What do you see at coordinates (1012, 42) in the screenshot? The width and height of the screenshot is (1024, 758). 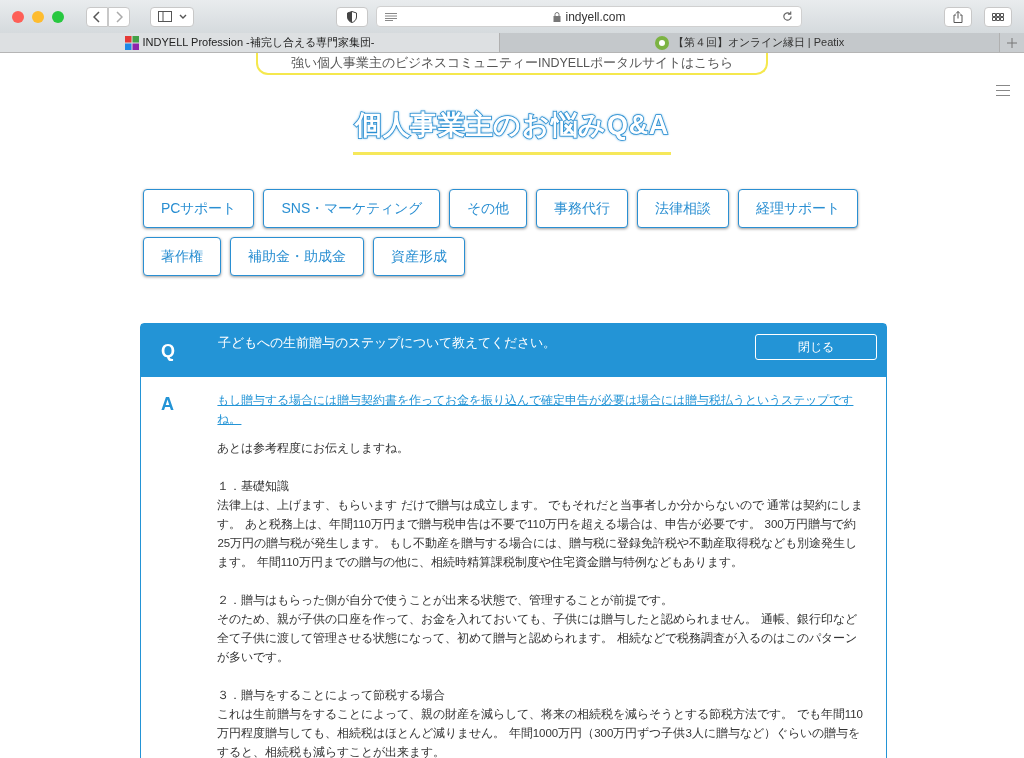 I see `plus-icon` at bounding box center [1012, 42].